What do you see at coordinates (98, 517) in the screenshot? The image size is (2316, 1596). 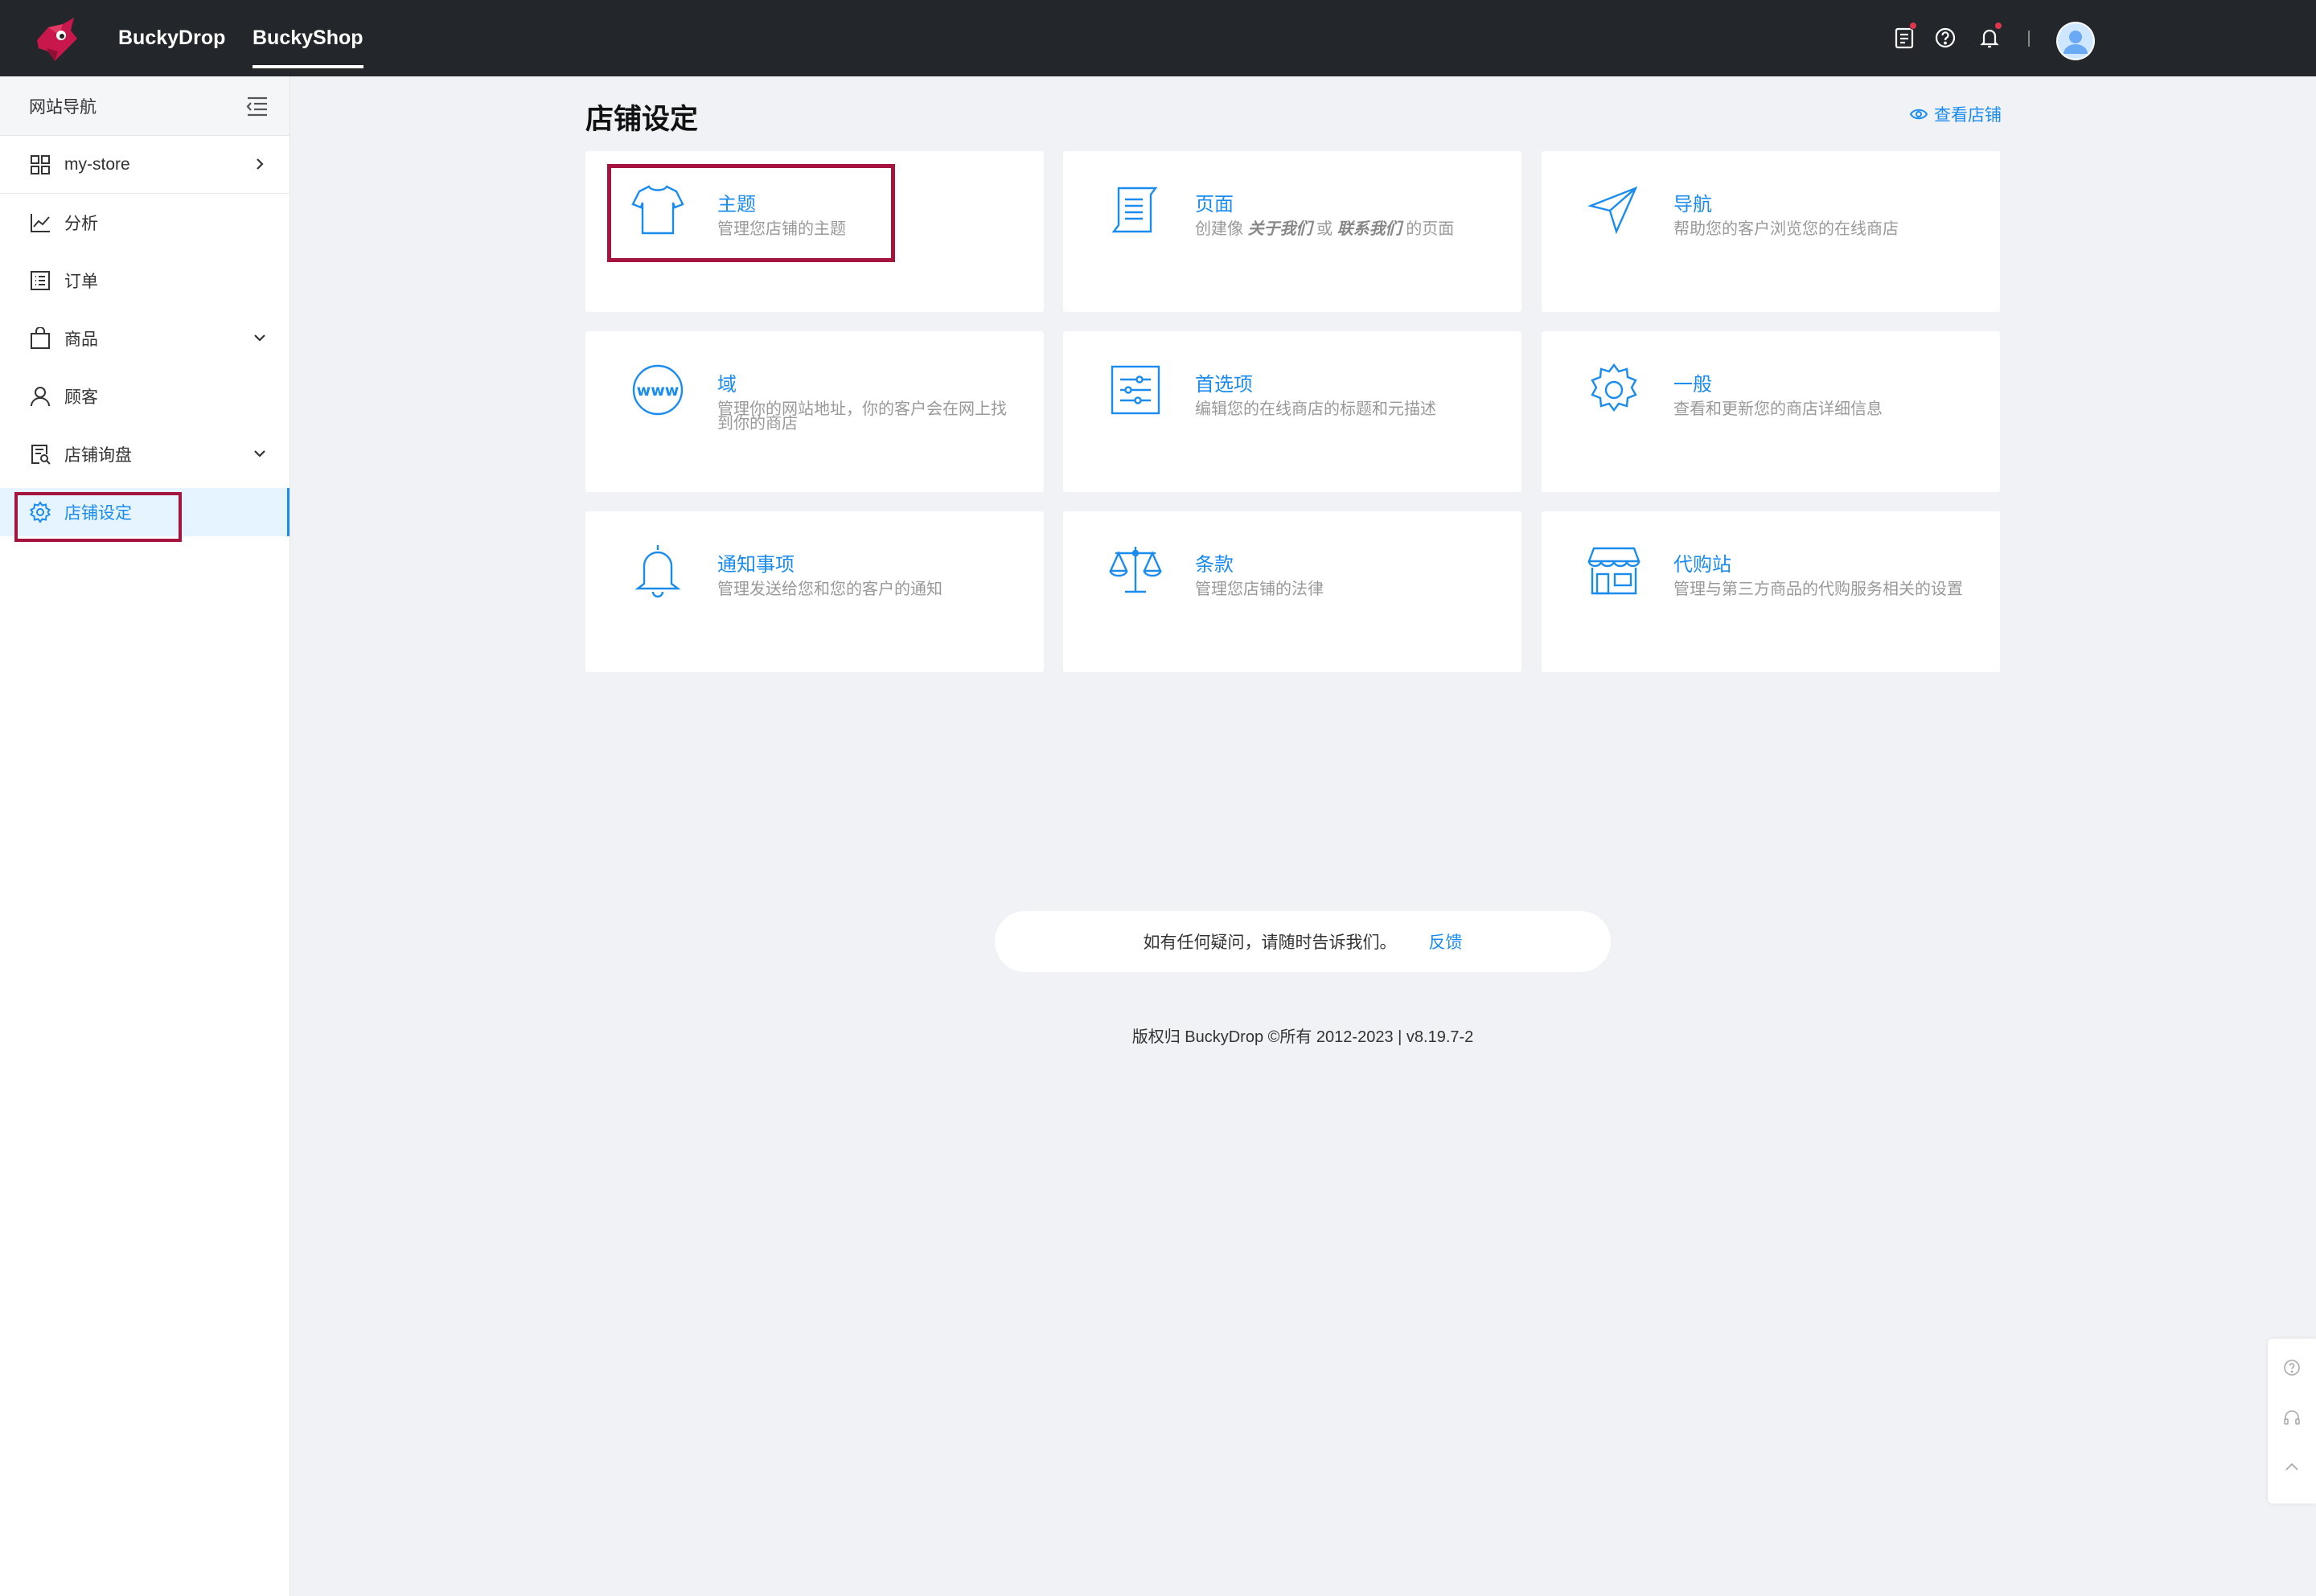 I see `highlight-box` at bounding box center [98, 517].